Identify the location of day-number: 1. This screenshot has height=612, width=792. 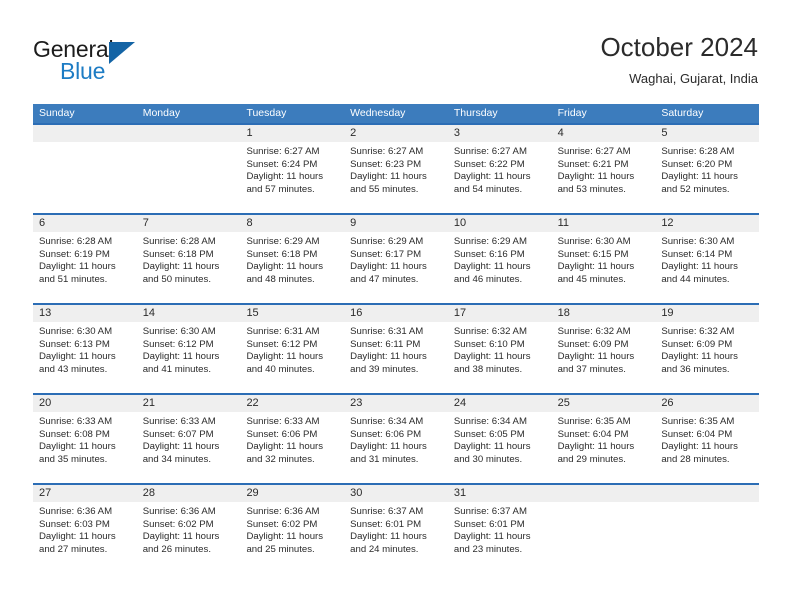
(249, 133).